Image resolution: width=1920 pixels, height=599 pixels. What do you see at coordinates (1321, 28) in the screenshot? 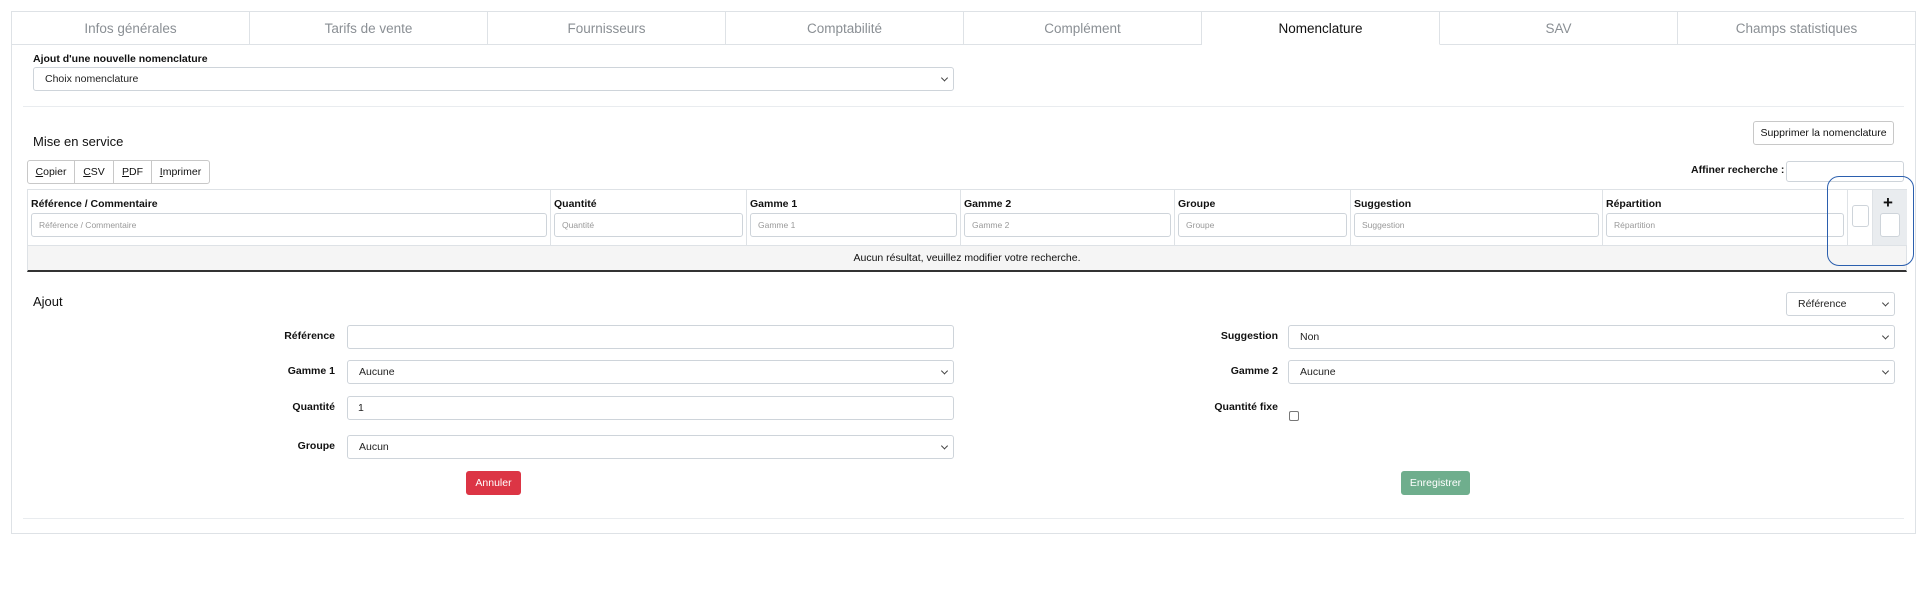
I see `tab-nomenclature: Nomenclature` at bounding box center [1321, 28].